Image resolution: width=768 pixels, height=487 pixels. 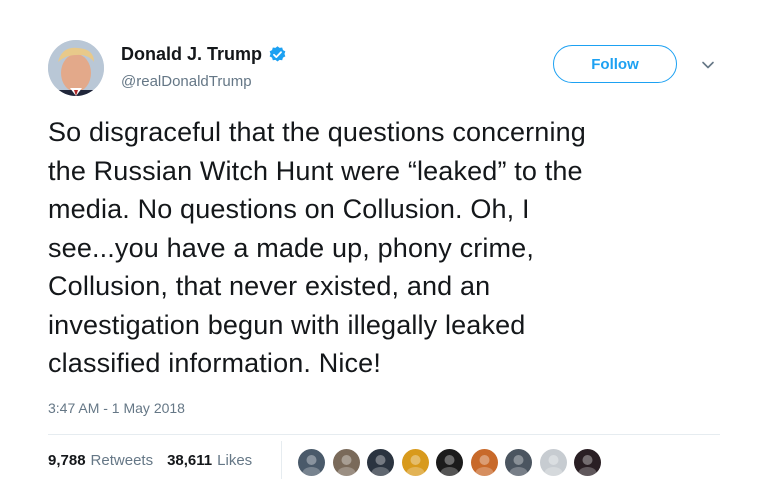 What do you see at coordinates (67, 460) in the screenshot?
I see `retweets-count: 9,788` at bounding box center [67, 460].